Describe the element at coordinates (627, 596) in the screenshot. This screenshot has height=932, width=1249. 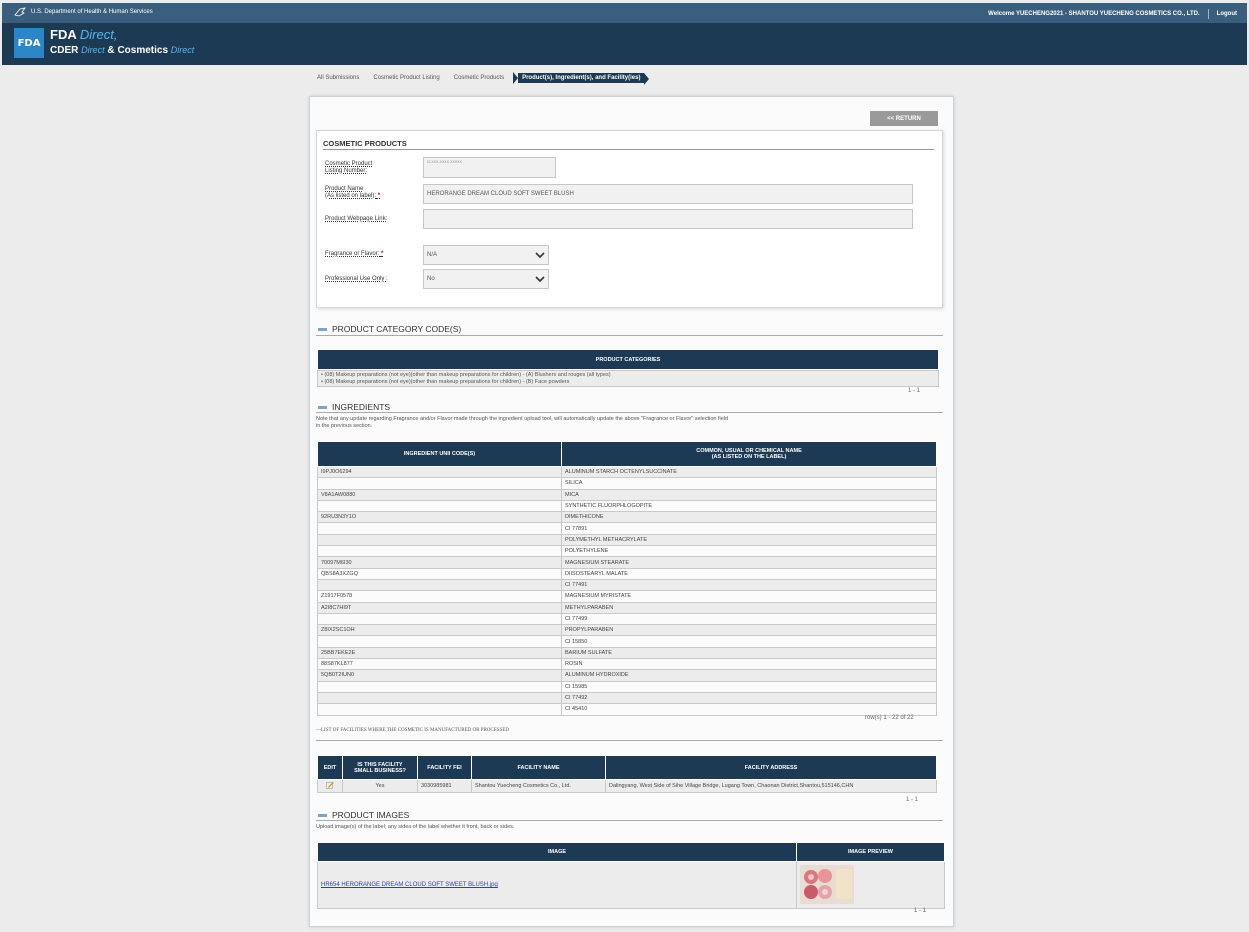
I see `table-row: Z1917F0578 MAGNESIUM MYRISTATE` at that location.